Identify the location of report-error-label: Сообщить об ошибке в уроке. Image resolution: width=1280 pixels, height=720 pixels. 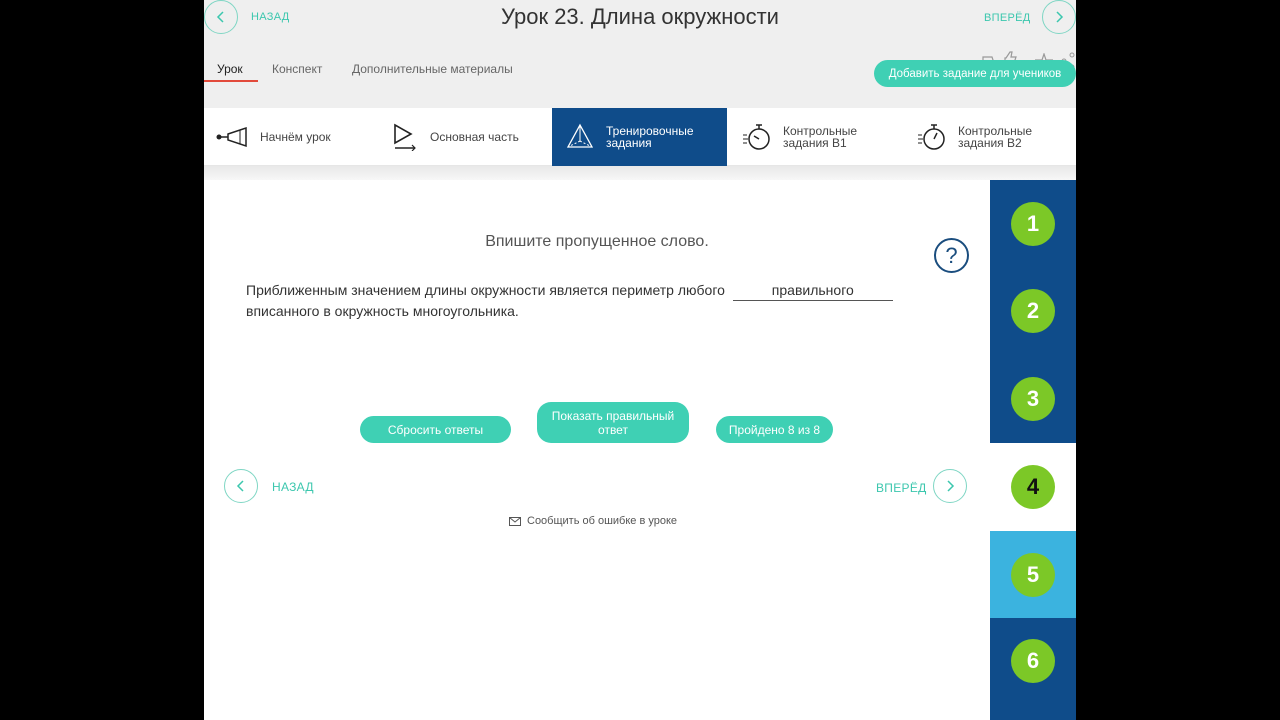
(602, 521).